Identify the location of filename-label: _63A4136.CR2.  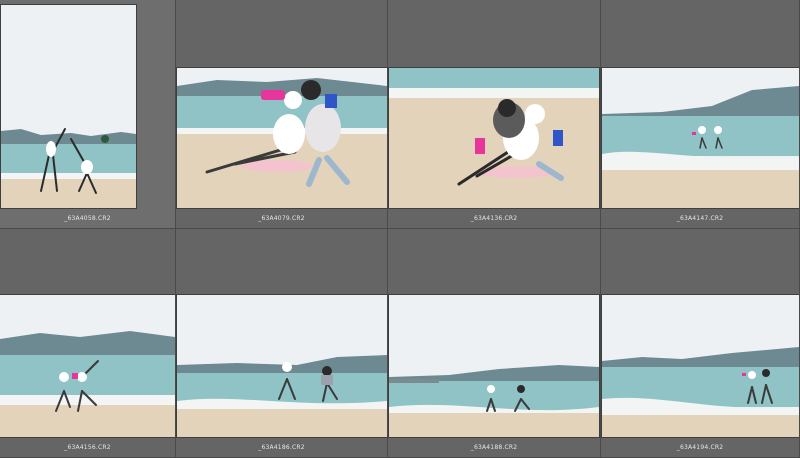
(494, 218).